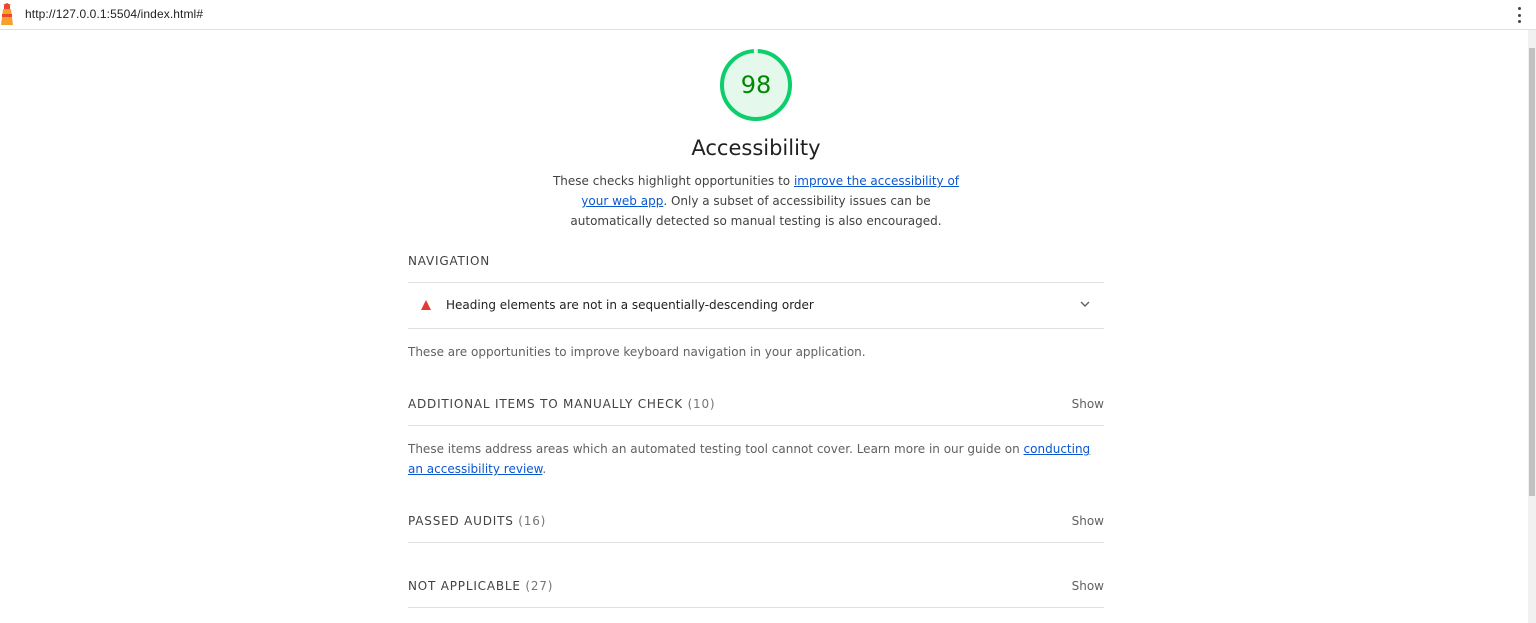 Image resolution: width=1536 pixels, height=623 pixels. I want to click on more-options-icon, so click(1520, 15).